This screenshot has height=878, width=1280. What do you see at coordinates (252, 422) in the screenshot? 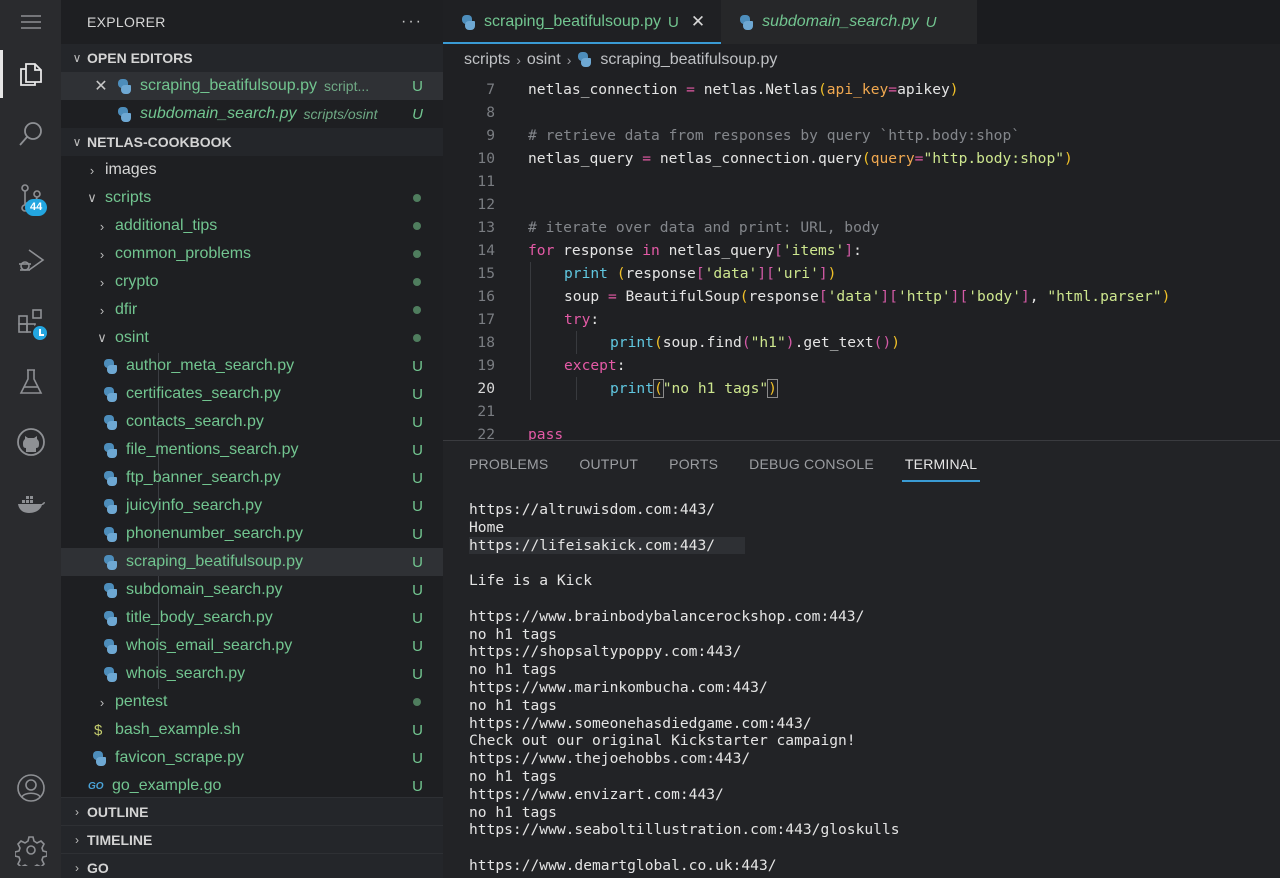
I see `file-item: contacts_search.py U` at bounding box center [252, 422].